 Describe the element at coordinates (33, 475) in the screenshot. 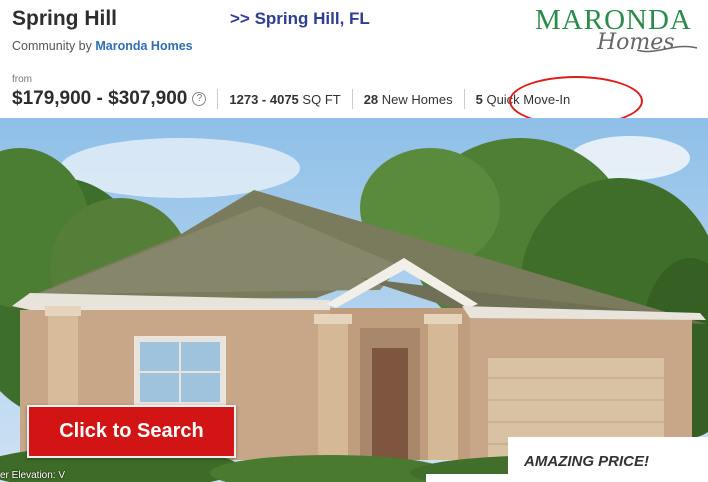

I see `elevation-caption: er Elevation: V` at that location.